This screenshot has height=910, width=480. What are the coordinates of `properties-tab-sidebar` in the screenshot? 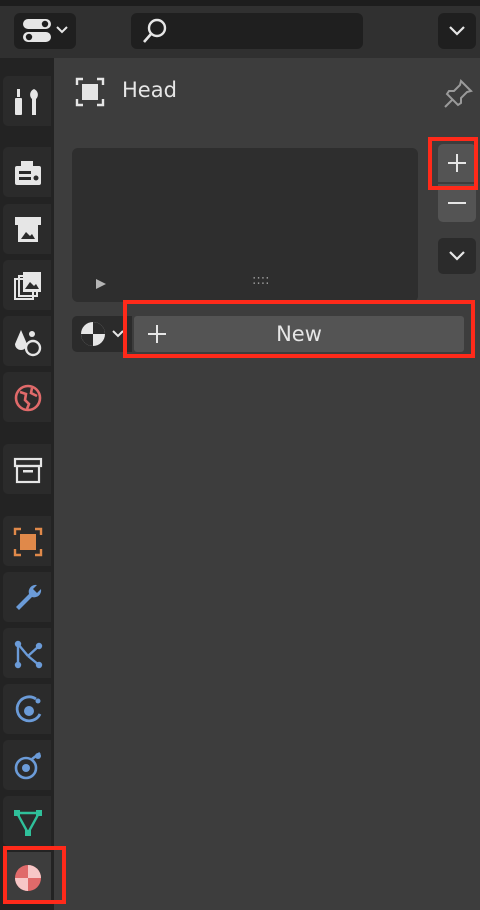 It's located at (27, 484).